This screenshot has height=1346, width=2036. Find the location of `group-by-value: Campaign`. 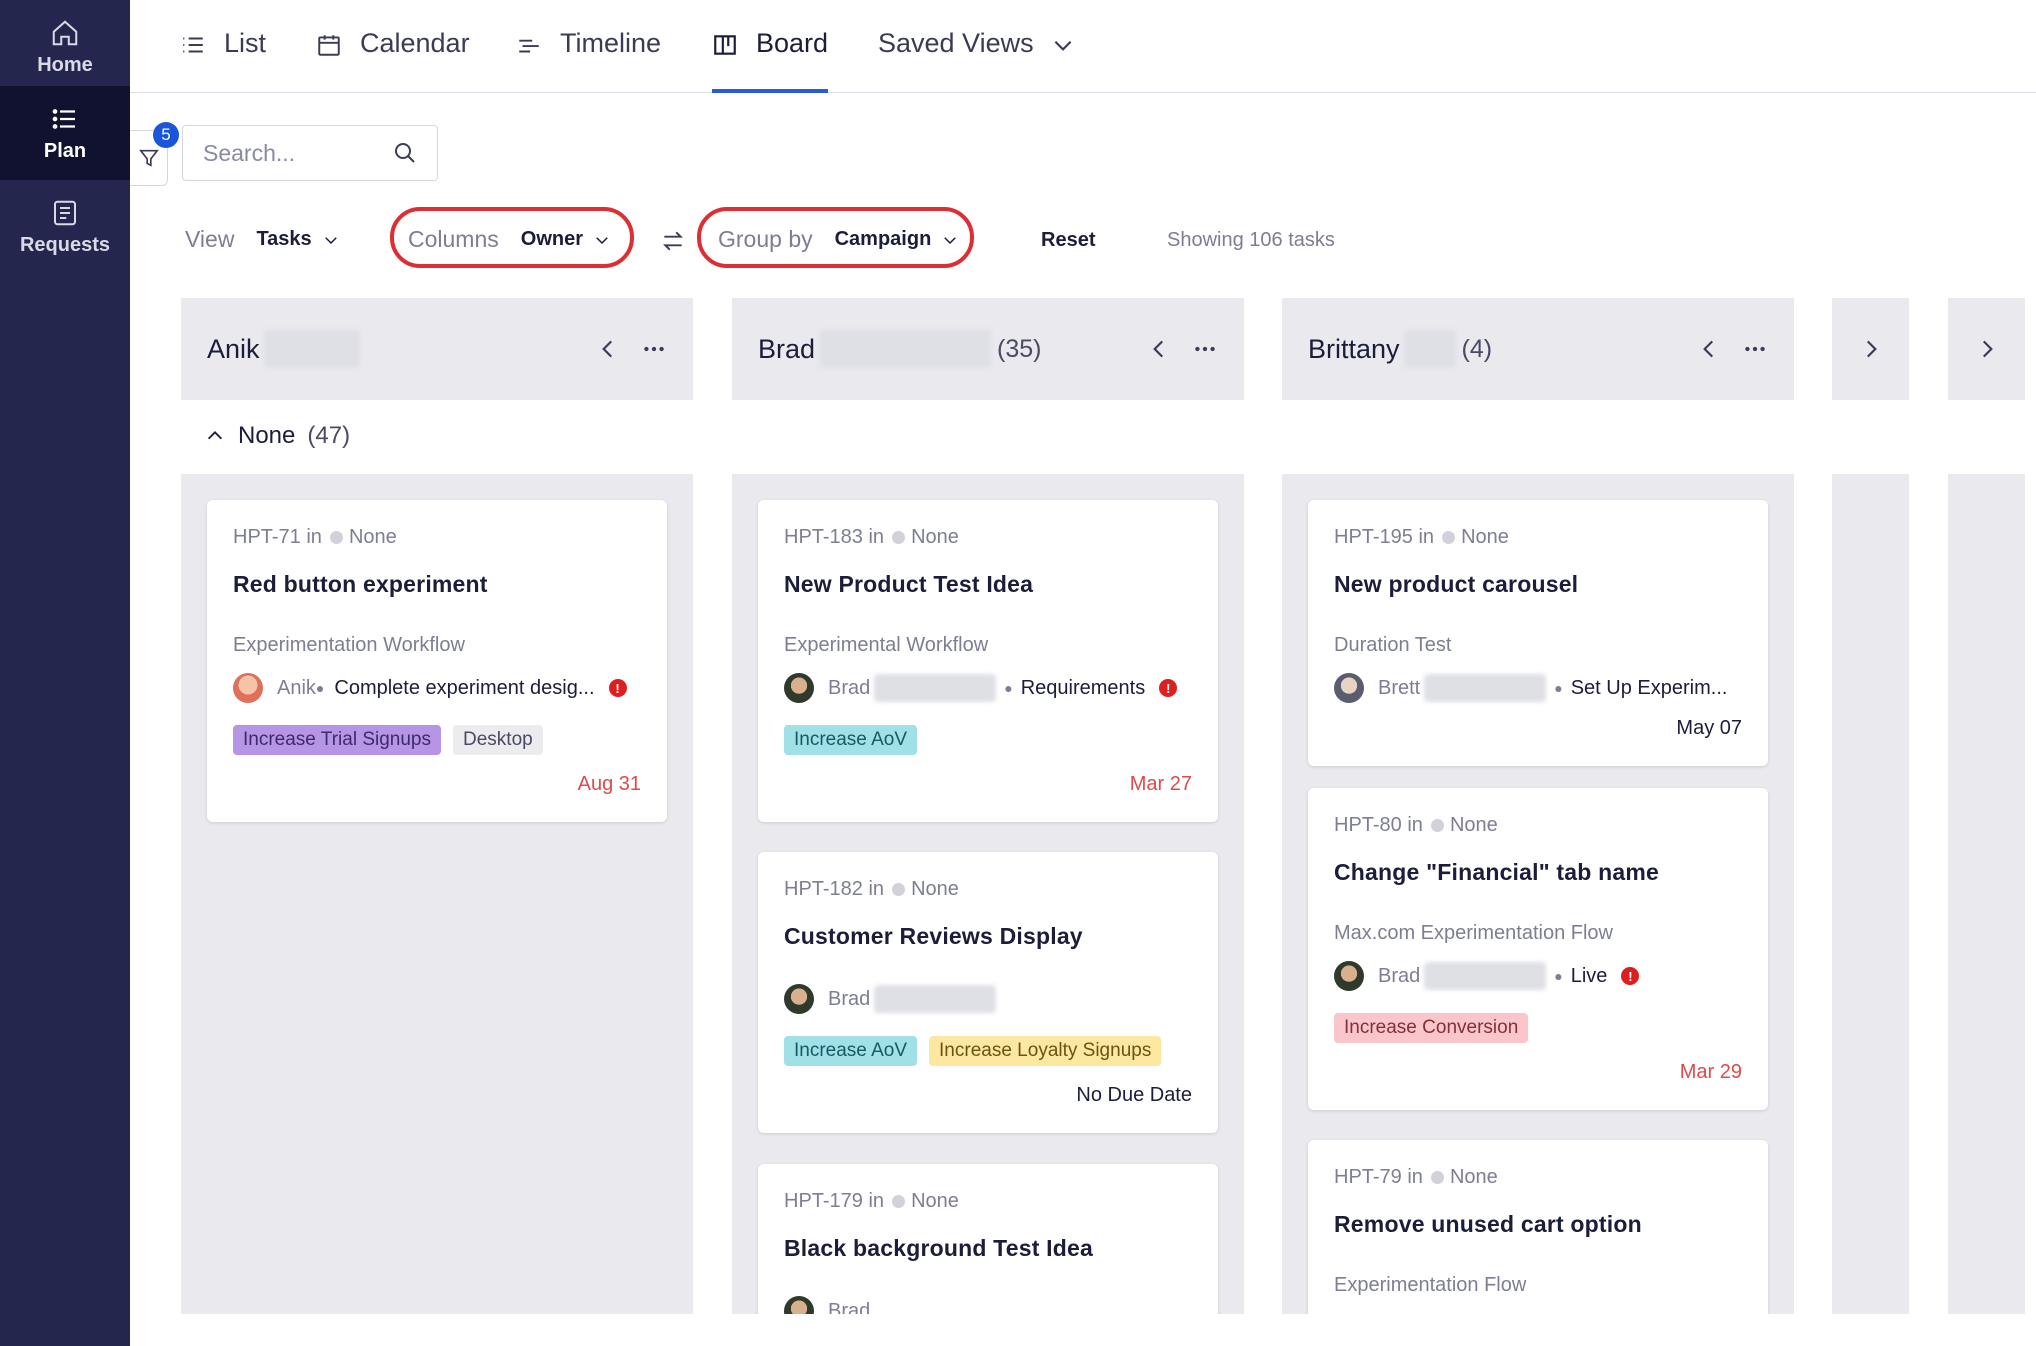

group-by-value: Campaign is located at coordinates (883, 239).